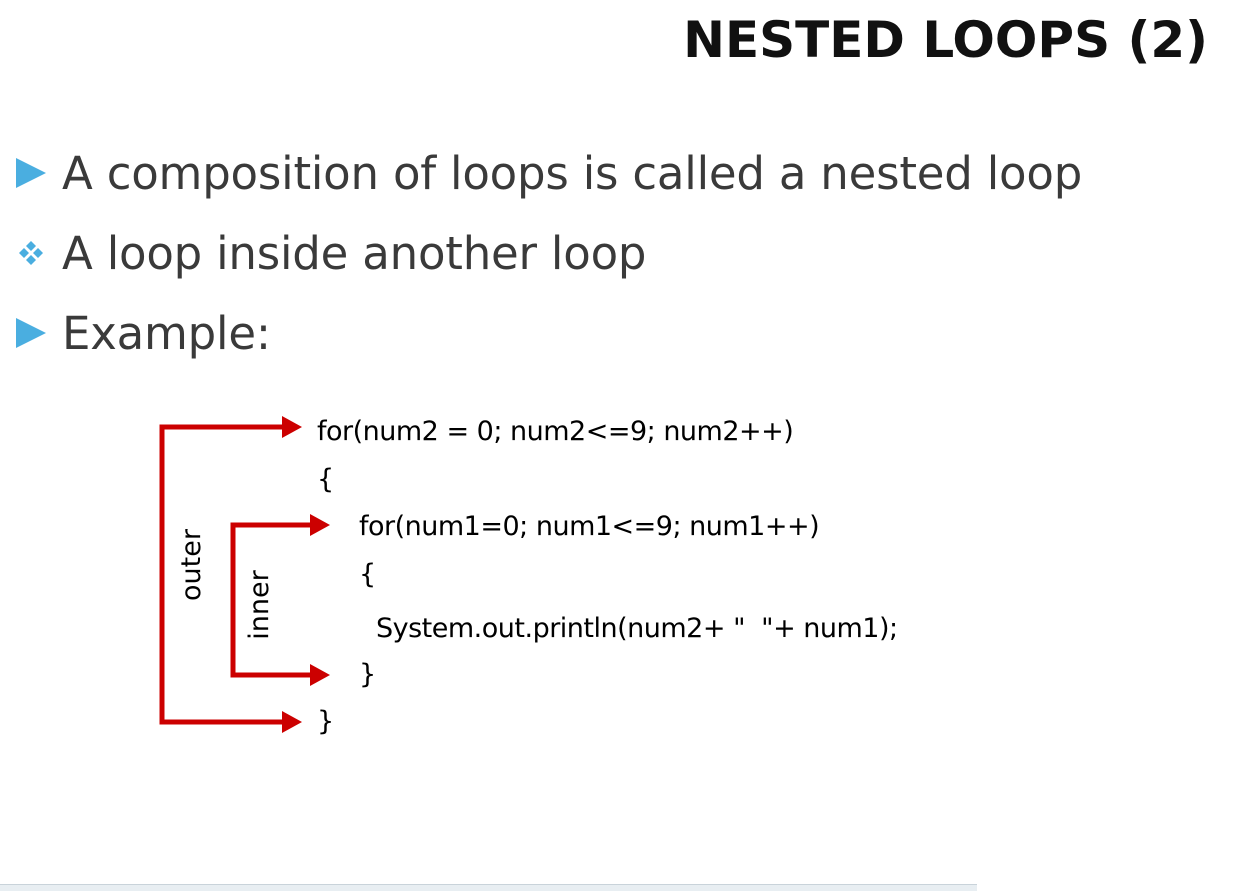 The height and width of the screenshot is (891, 1260). Describe the element at coordinates (488, 887) in the screenshot. I see `footer-bar` at that location.